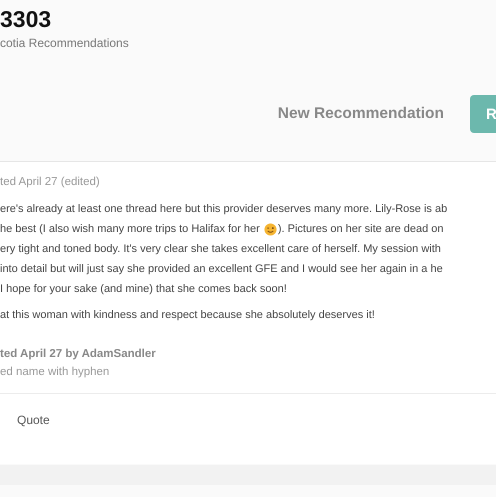 The height and width of the screenshot is (497, 496). Describe the element at coordinates (143, 289) in the screenshot. I see `post-text: I hope for your sake (and mine) that she comes back soon!` at that location.